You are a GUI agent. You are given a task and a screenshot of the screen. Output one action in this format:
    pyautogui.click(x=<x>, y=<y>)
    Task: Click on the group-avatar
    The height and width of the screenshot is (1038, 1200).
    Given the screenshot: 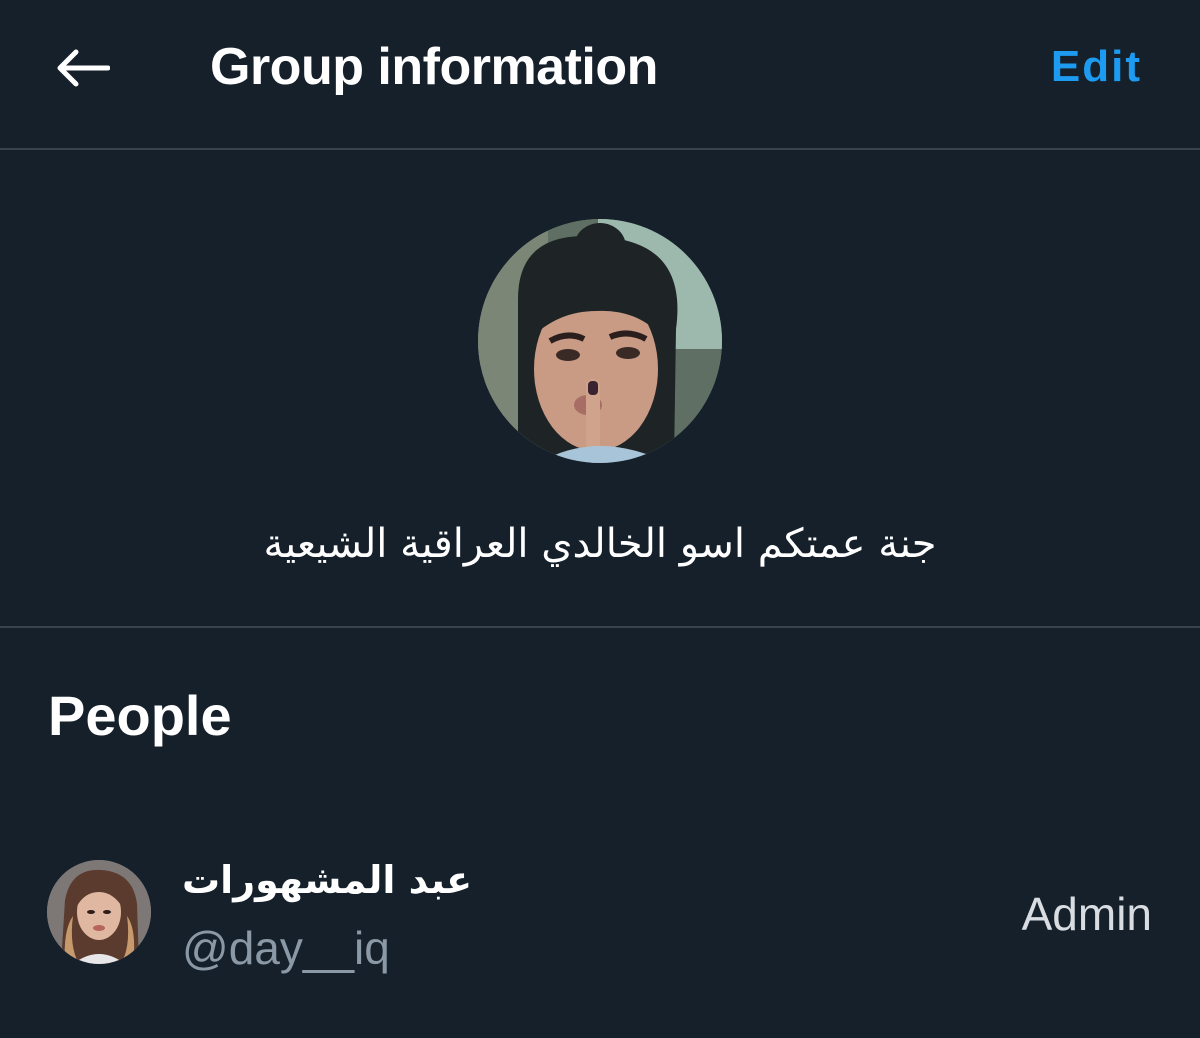 What is the action you would take?
    pyautogui.click(x=600, y=341)
    